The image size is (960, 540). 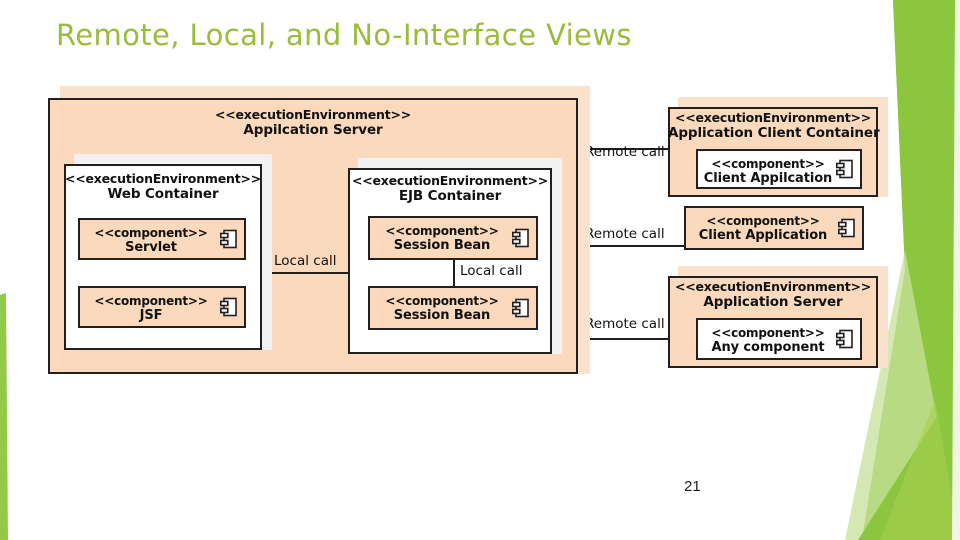 I want to click on connector-remote-call-2-label: Remote call, so click(x=625, y=234).